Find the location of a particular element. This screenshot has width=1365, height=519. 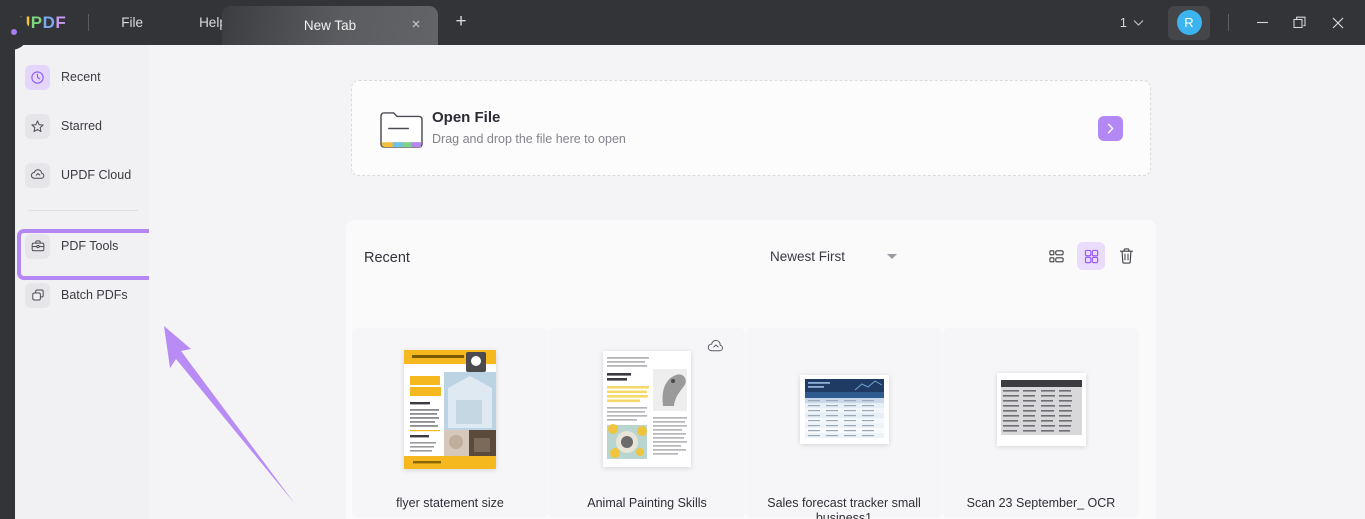

sidebar-item-recent: Recent is located at coordinates (82, 77).